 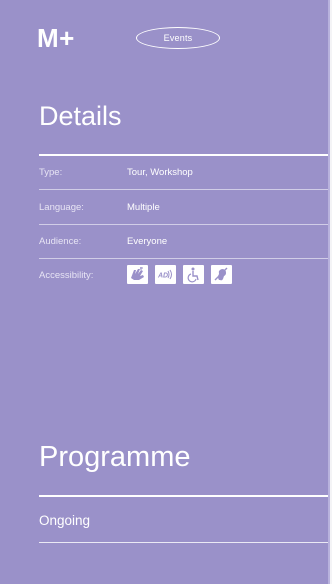 I want to click on detail-label: Audience:, so click(x=60, y=241).